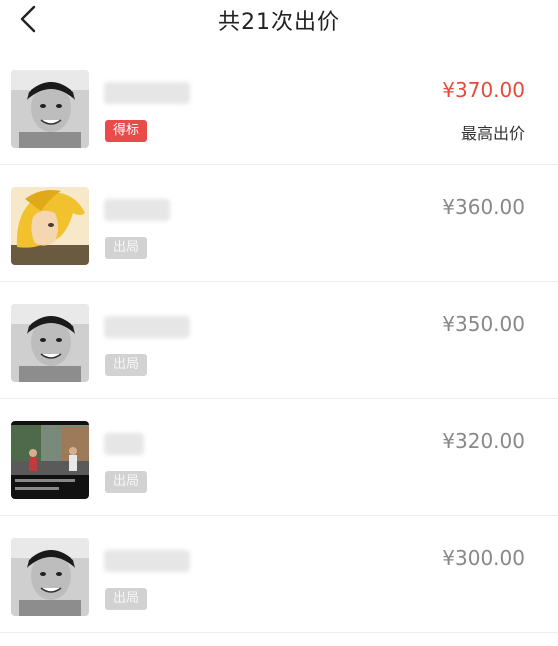  What do you see at coordinates (50, 460) in the screenshot?
I see `street-photo-avatar` at bounding box center [50, 460].